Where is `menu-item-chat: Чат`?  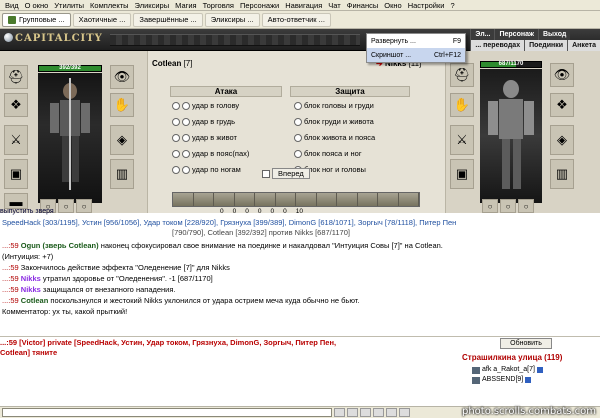
menu-item-chat: Чат is located at coordinates (334, 5).